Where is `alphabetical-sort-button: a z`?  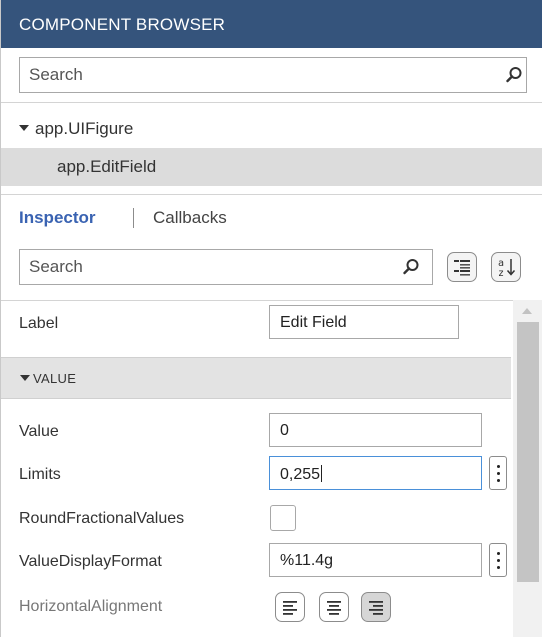 alphabetical-sort-button: a z is located at coordinates (506, 267).